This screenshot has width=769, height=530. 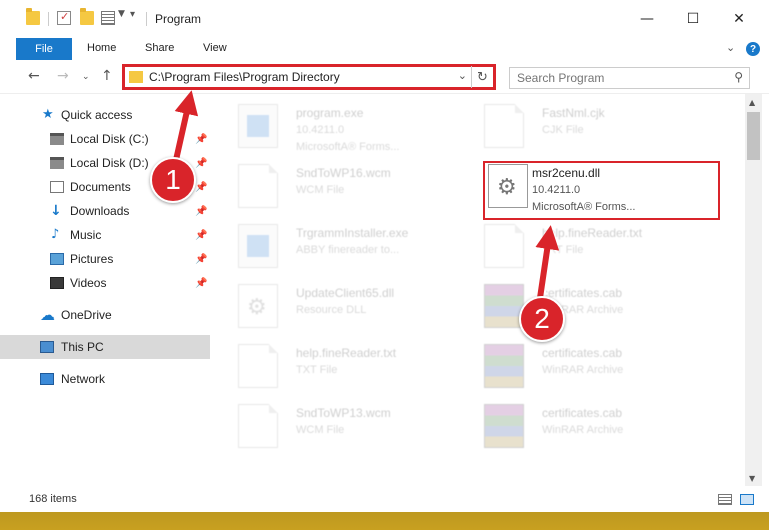 I want to click on maximize-button: ☐, so click(x=693, y=19).